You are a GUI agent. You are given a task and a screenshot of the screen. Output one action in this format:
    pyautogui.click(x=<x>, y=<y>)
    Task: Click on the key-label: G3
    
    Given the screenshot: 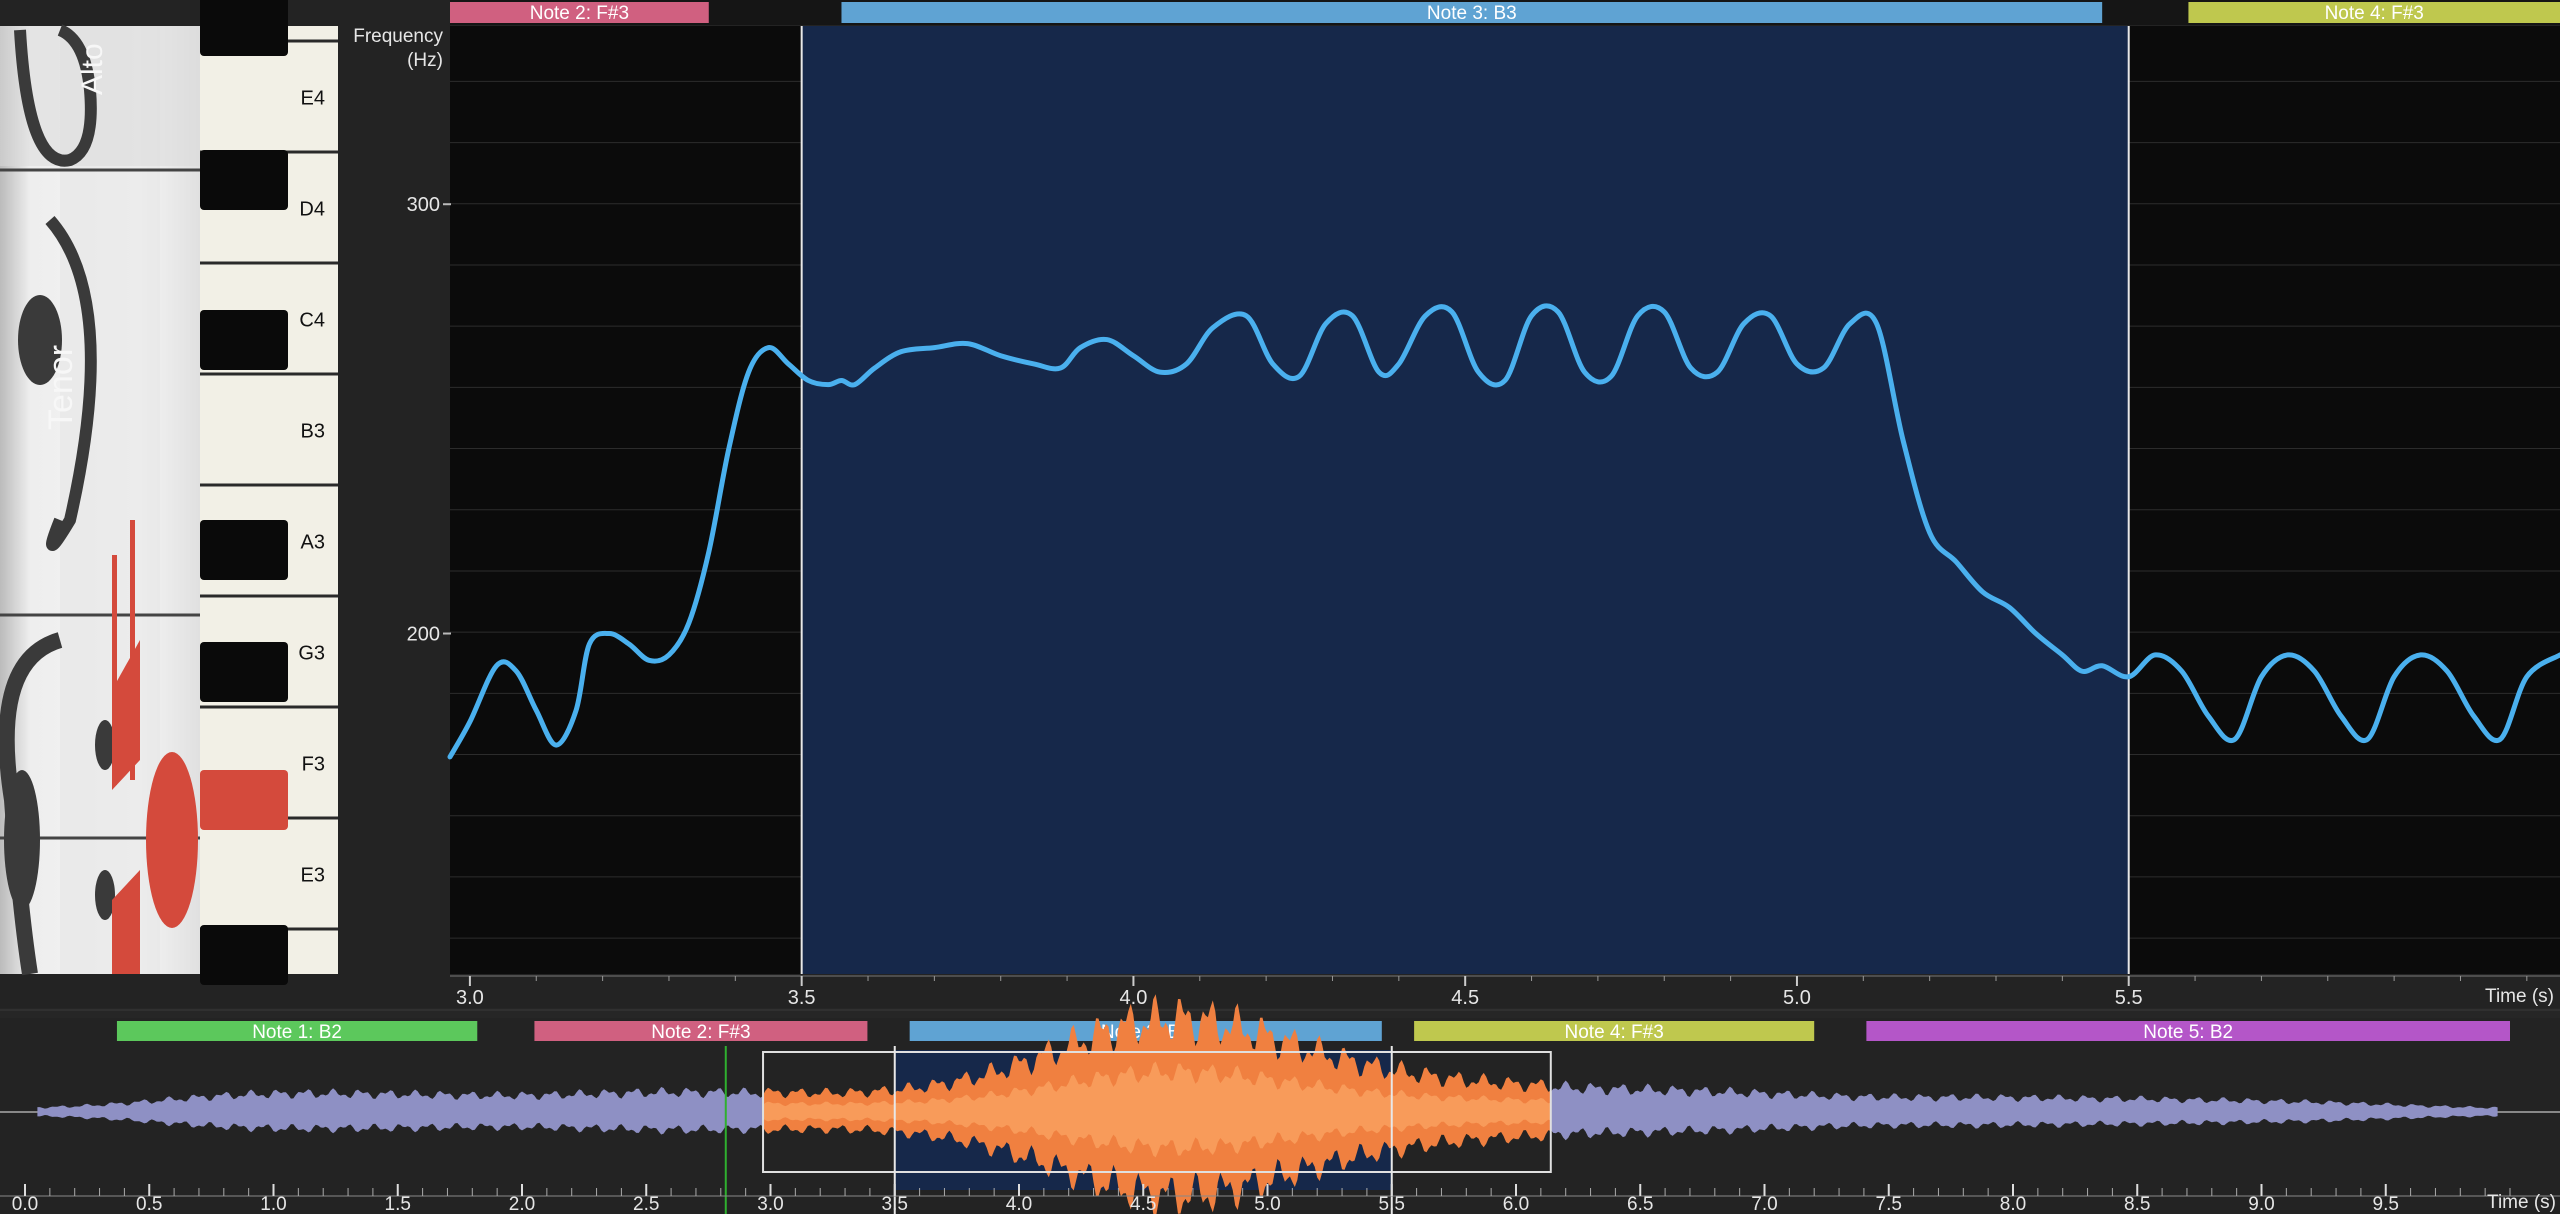 What is the action you would take?
    pyautogui.click(x=311, y=654)
    